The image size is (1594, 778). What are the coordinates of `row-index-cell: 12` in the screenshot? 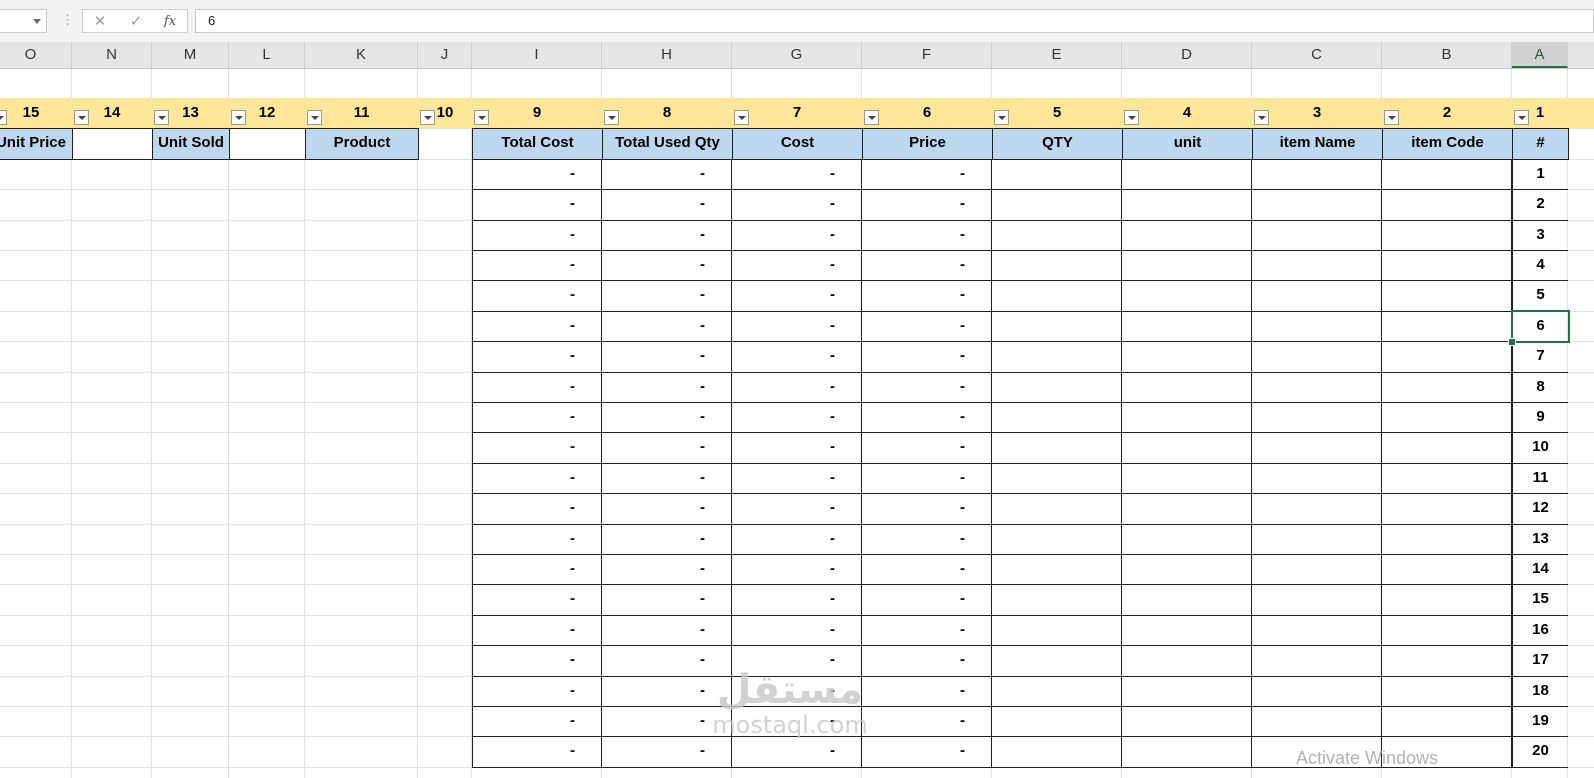 It's located at (1540, 509).